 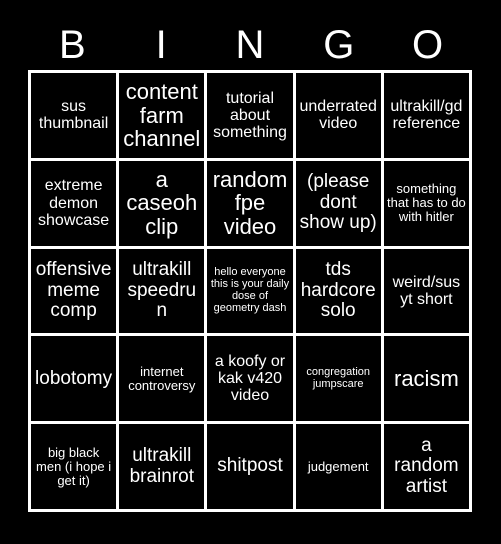 What do you see at coordinates (338, 203) in the screenshot?
I see `bingo-cell: (please dont show up)` at bounding box center [338, 203].